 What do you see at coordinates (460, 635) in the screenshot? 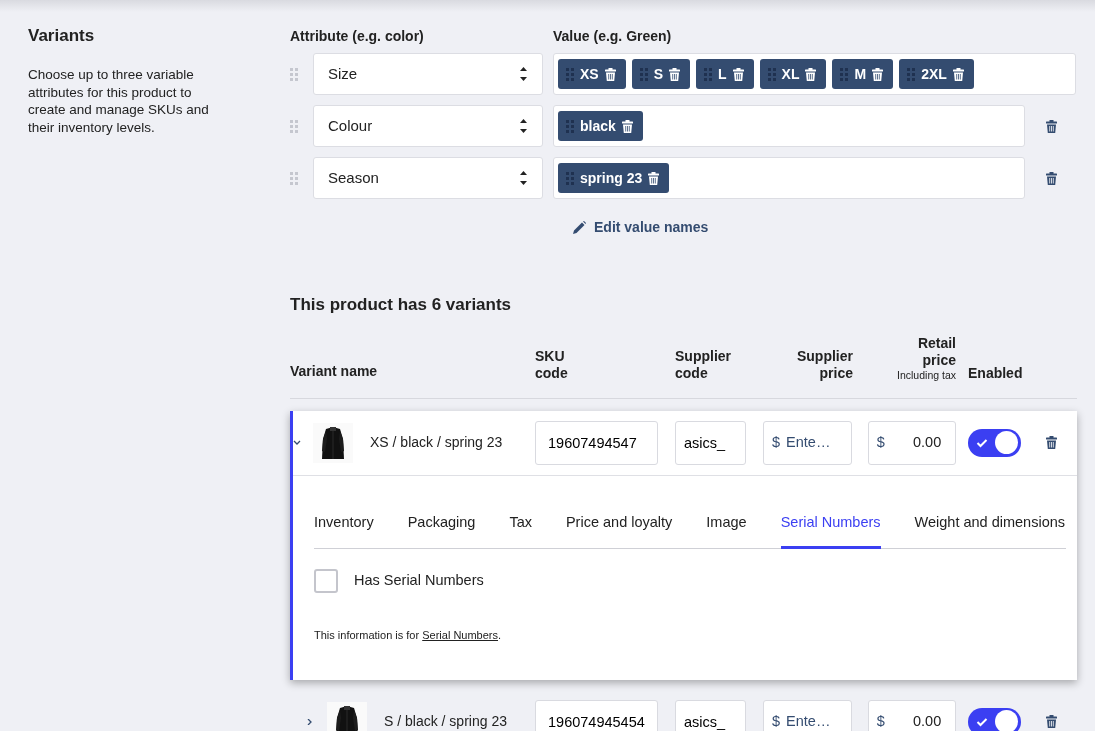
I see `link: Serial Numbers` at bounding box center [460, 635].